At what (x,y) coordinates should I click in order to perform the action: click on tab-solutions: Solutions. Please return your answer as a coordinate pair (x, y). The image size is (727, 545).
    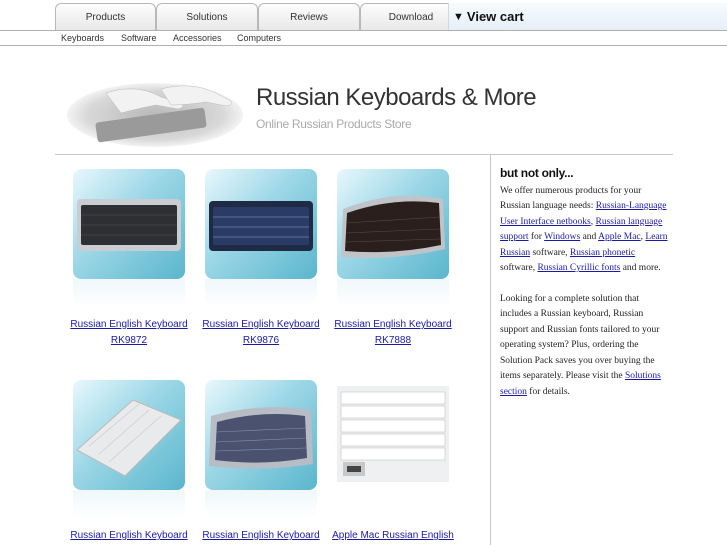
    Looking at the image, I should click on (207, 16).